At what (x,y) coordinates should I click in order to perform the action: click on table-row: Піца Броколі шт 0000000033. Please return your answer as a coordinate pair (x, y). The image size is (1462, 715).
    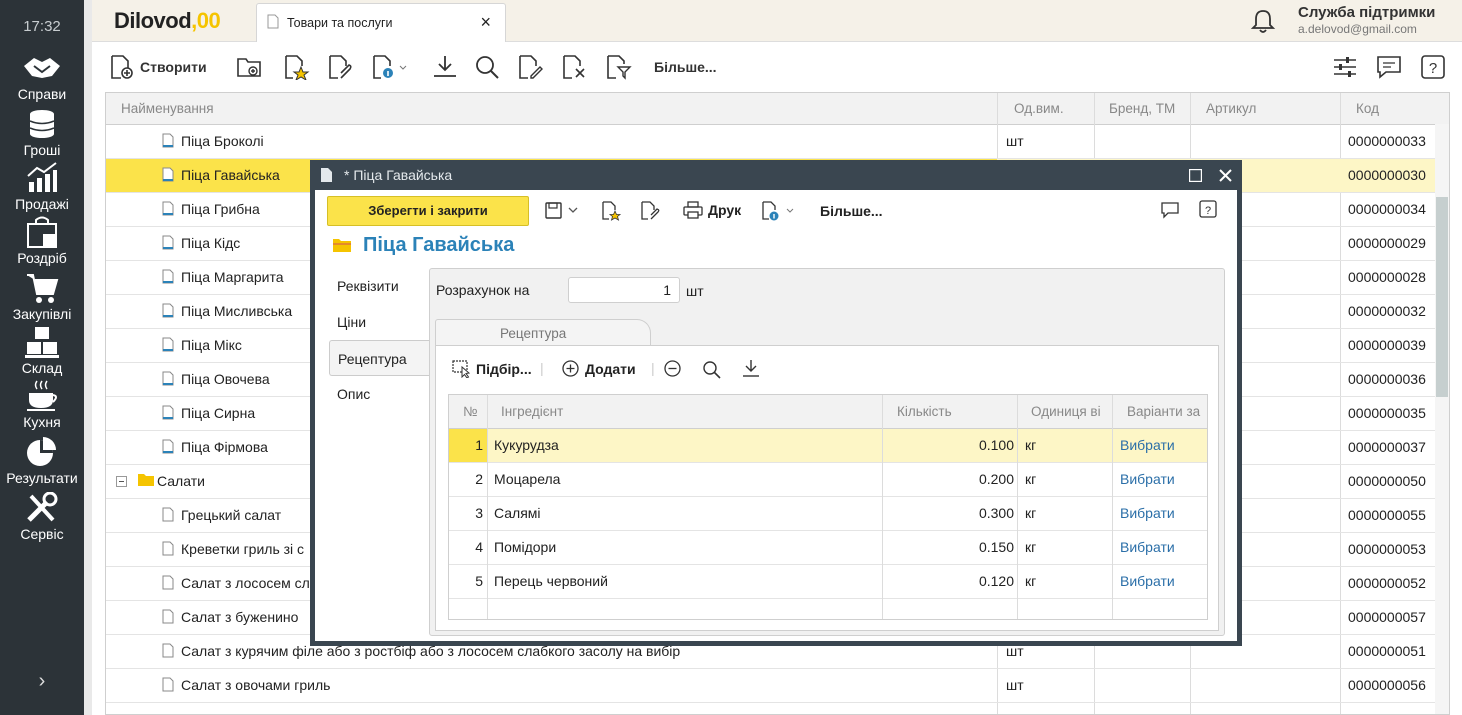
    Looking at the image, I should click on (771, 142).